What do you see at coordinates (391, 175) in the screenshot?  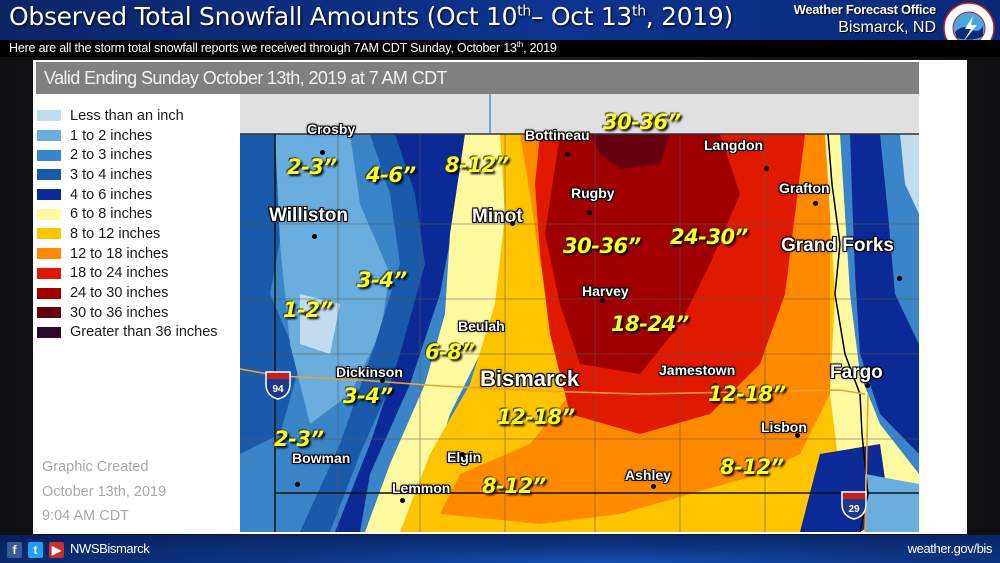 I see `snowfall-amount-label: 4-6”` at bounding box center [391, 175].